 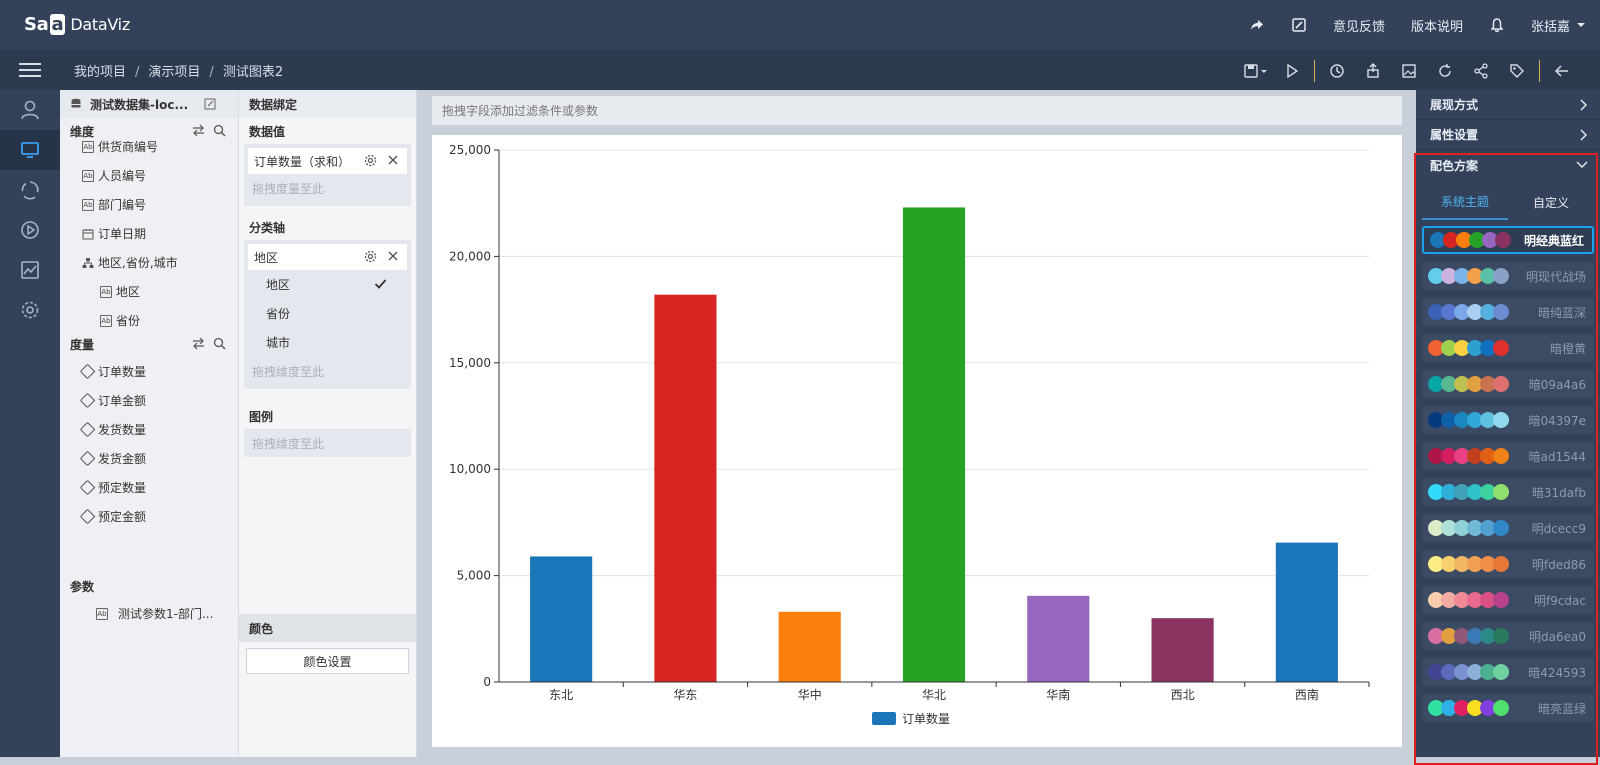 What do you see at coordinates (1508, 135) in the screenshot?
I see `property-settings-row: 属性设置` at bounding box center [1508, 135].